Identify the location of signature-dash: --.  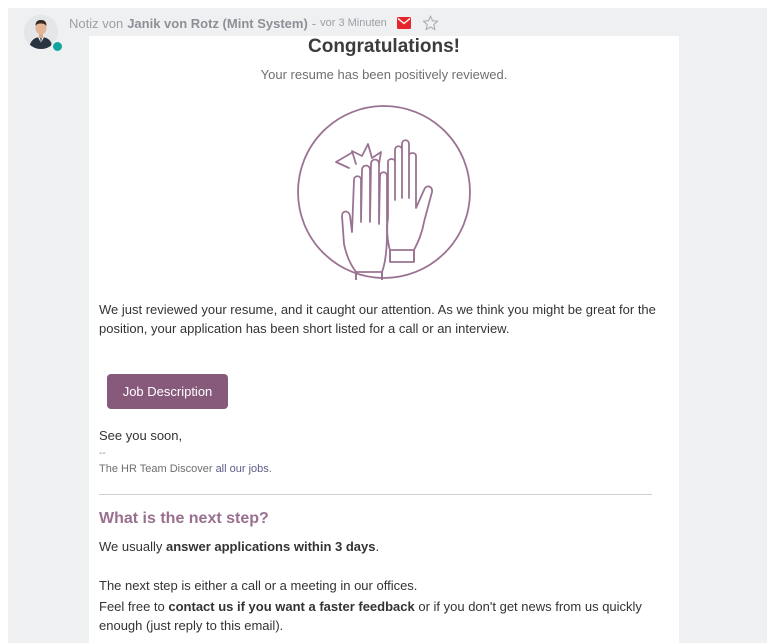
(102, 453).